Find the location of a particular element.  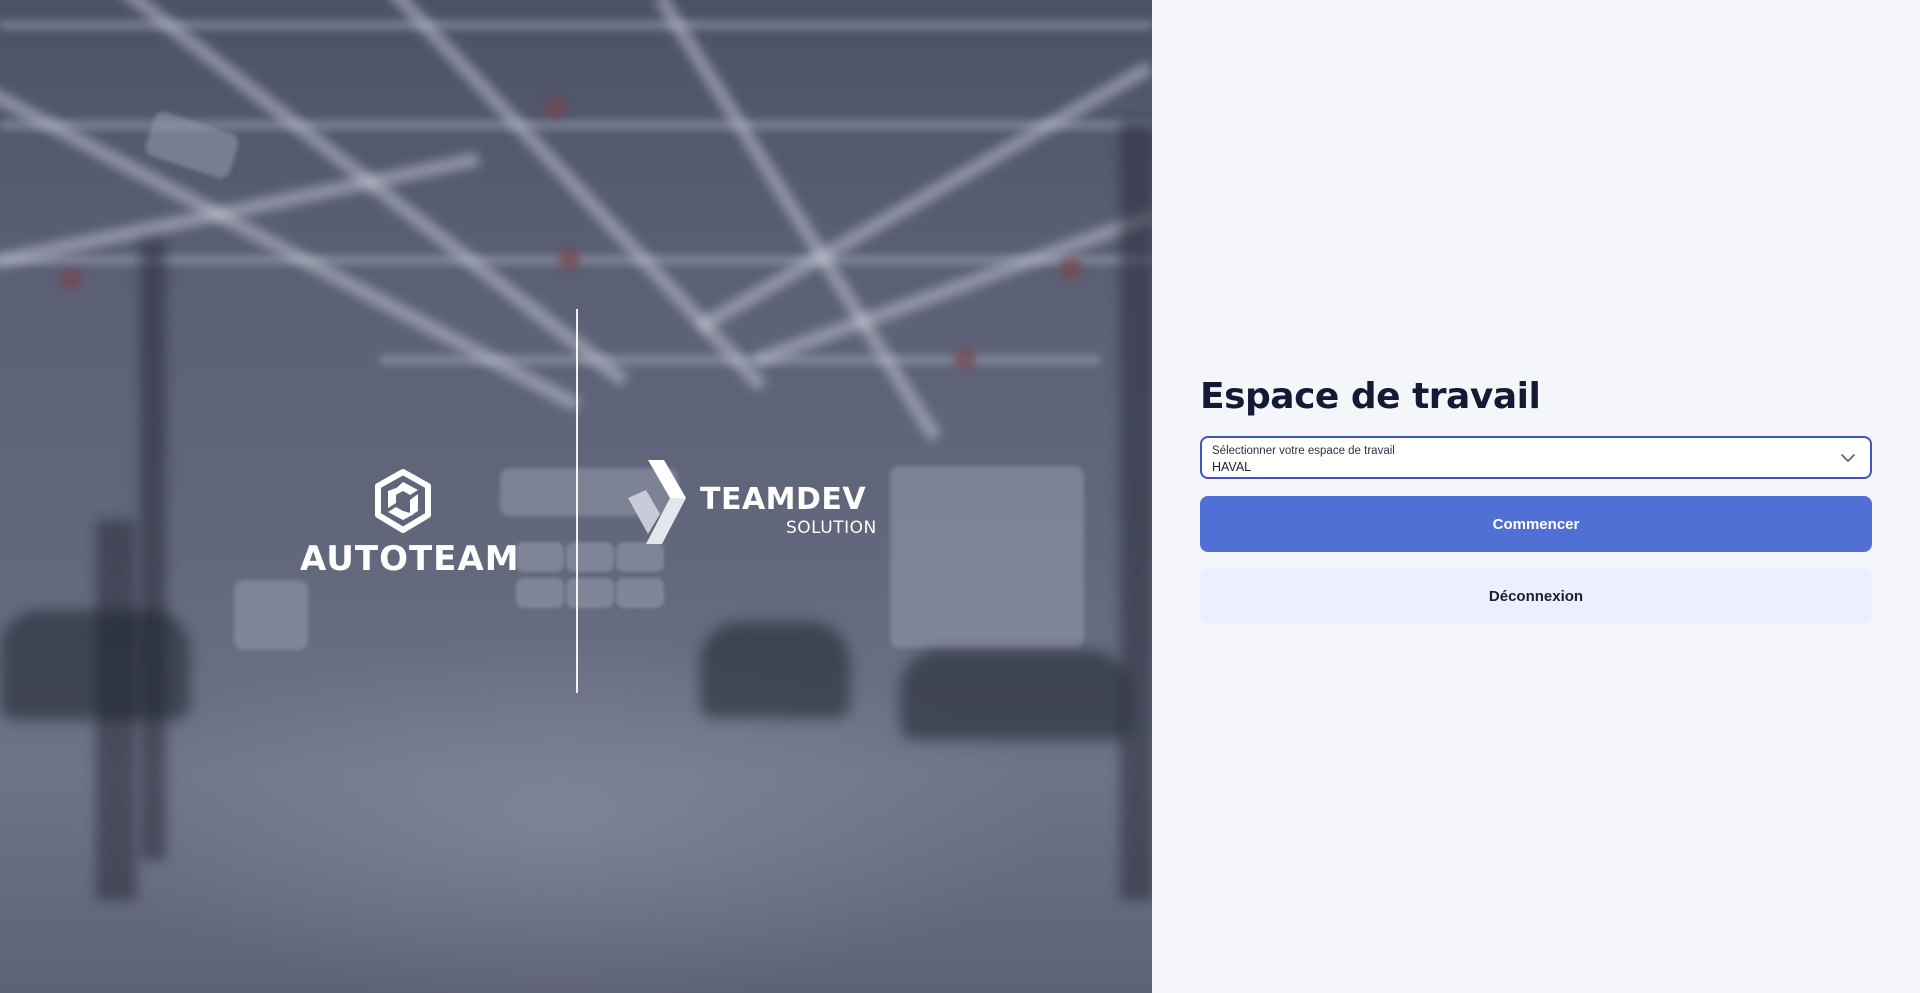

autoteam-wordmark: AUTOTEAM is located at coordinates (410, 559).